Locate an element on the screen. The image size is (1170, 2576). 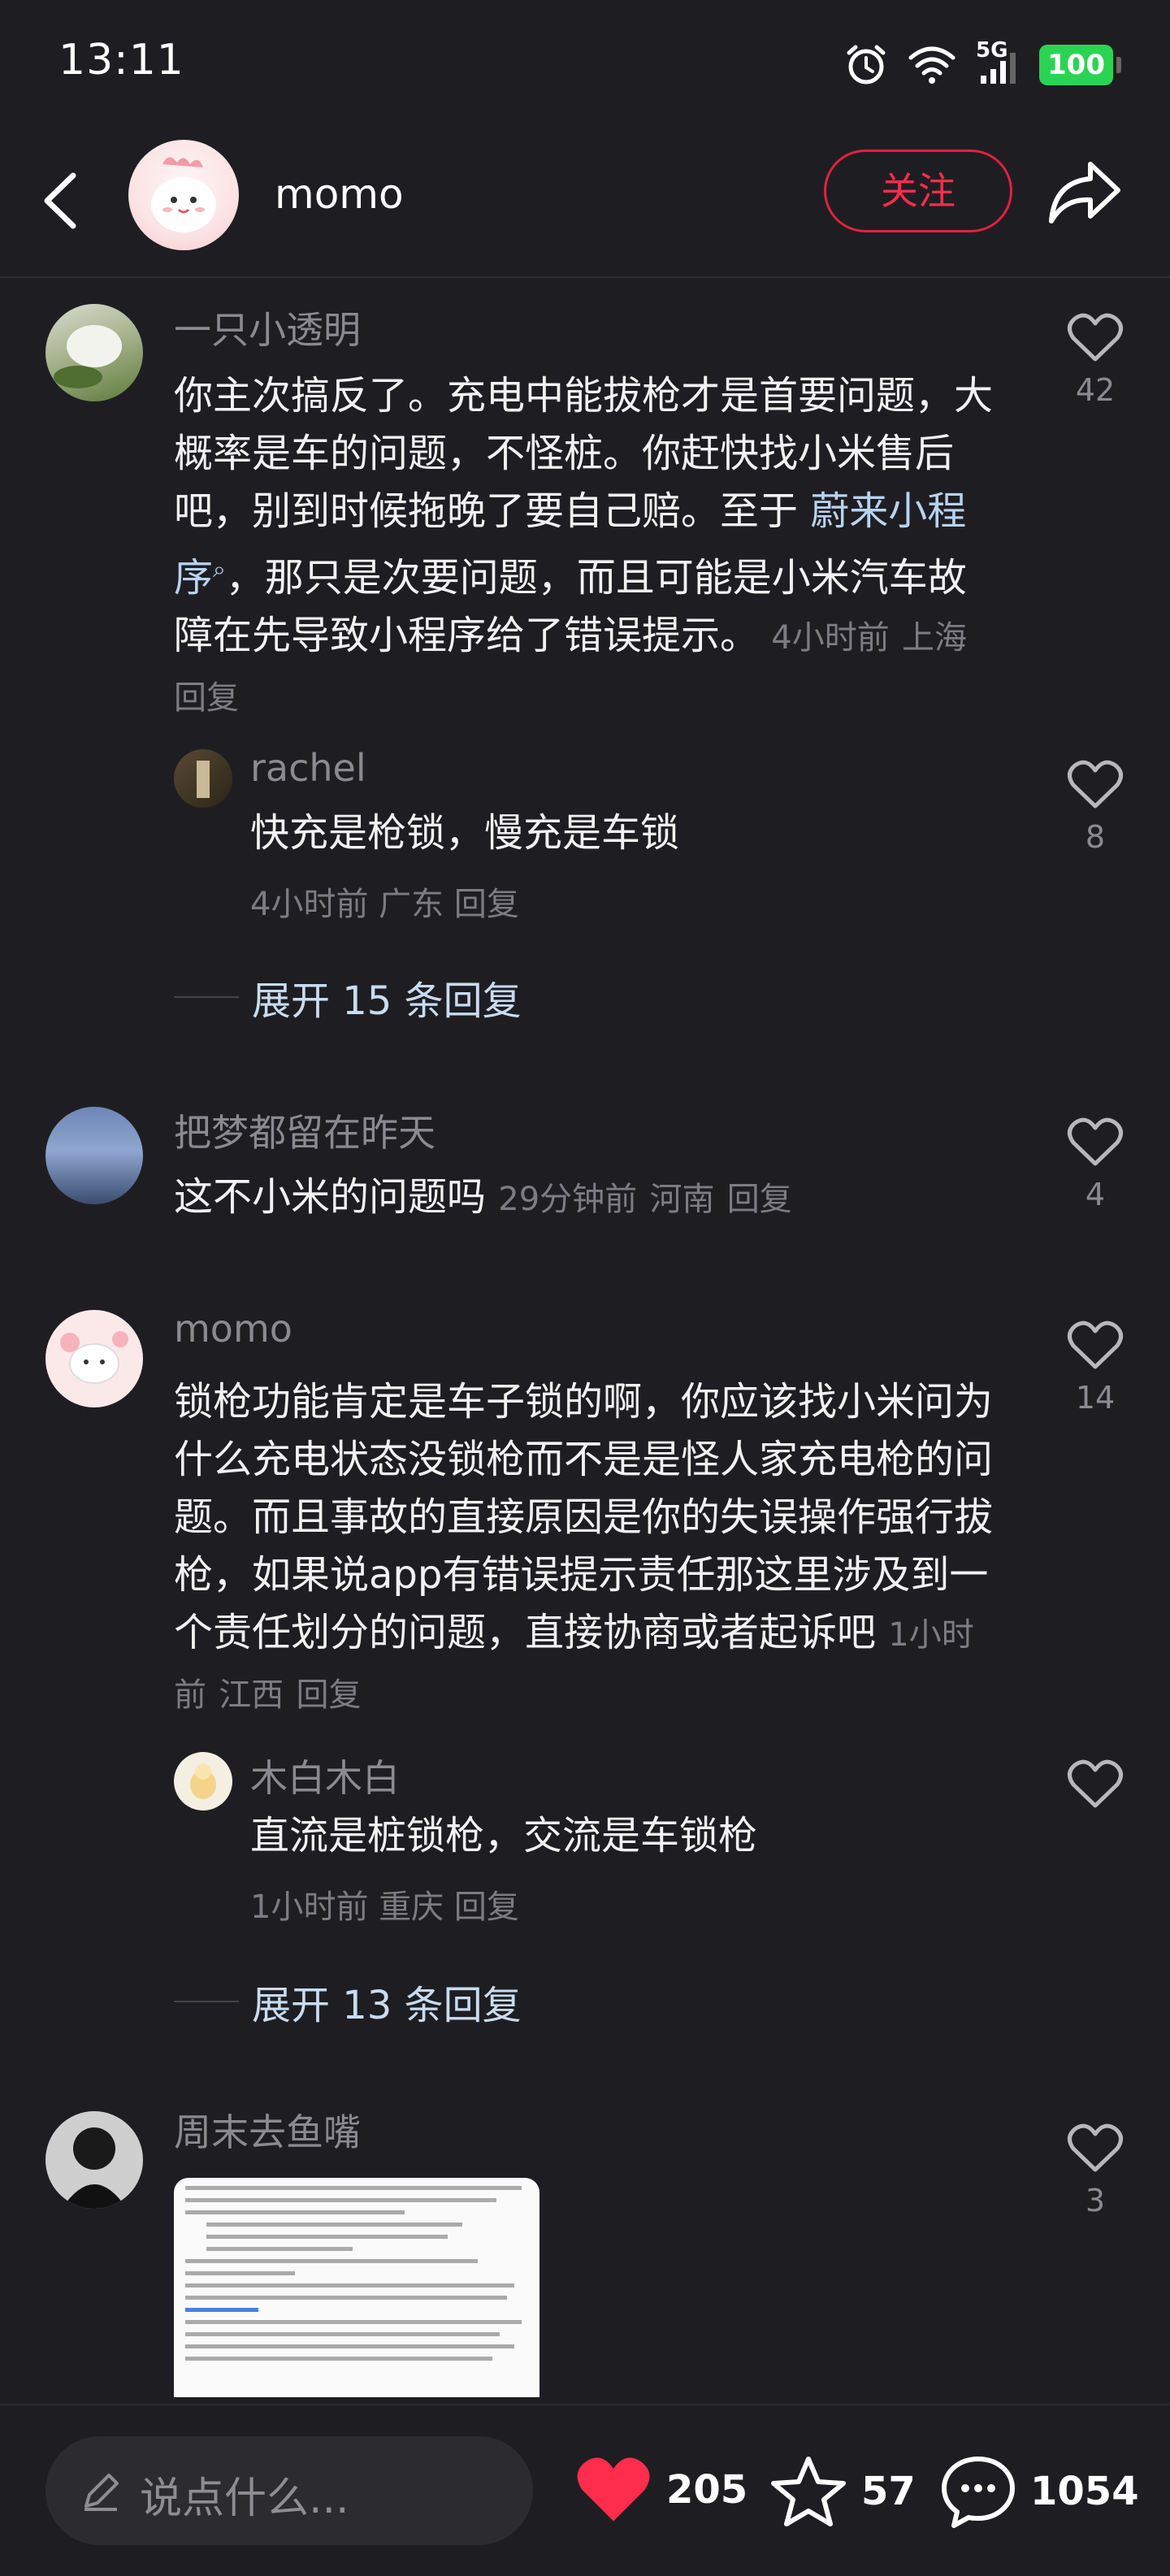
comment-region: 河南 is located at coordinates (682, 1199).